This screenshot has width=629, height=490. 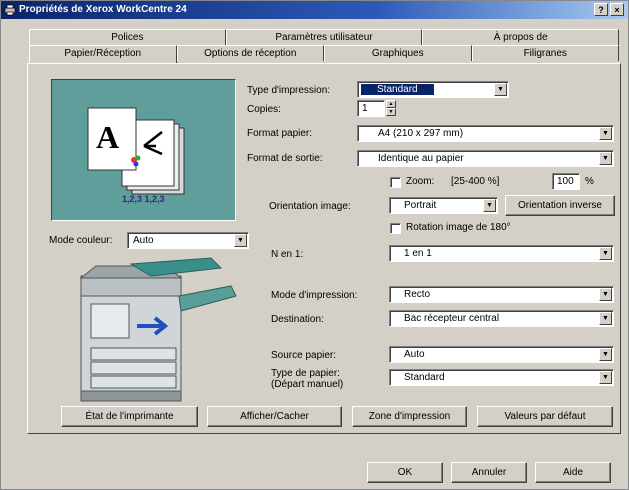 I want to click on tab-output-options: Options de réception, so click(x=250, y=53).